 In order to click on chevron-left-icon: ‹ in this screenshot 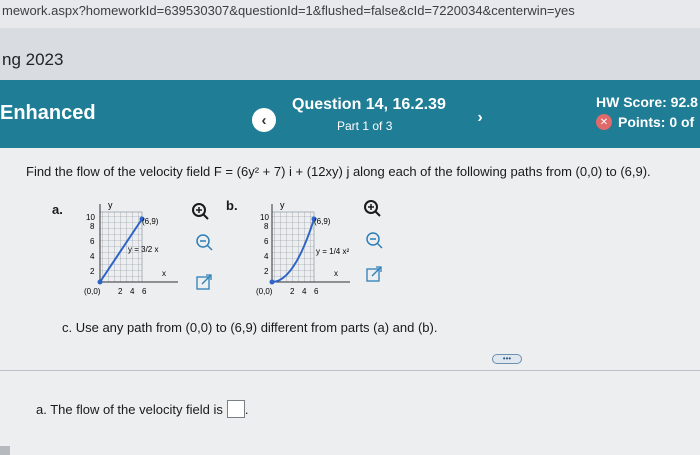, I will do `click(264, 120)`.